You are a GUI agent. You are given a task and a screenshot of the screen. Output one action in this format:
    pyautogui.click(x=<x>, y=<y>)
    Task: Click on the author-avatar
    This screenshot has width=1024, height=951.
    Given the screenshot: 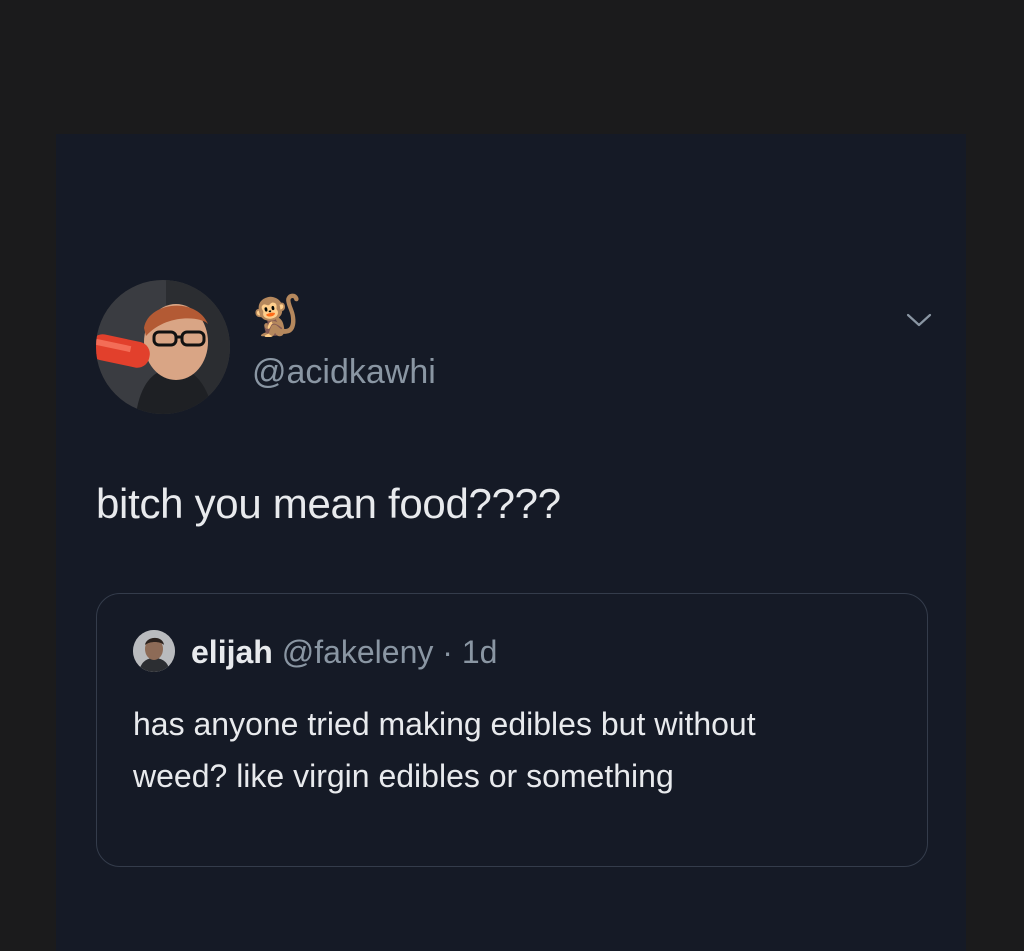 What is the action you would take?
    pyautogui.click(x=163, y=347)
    